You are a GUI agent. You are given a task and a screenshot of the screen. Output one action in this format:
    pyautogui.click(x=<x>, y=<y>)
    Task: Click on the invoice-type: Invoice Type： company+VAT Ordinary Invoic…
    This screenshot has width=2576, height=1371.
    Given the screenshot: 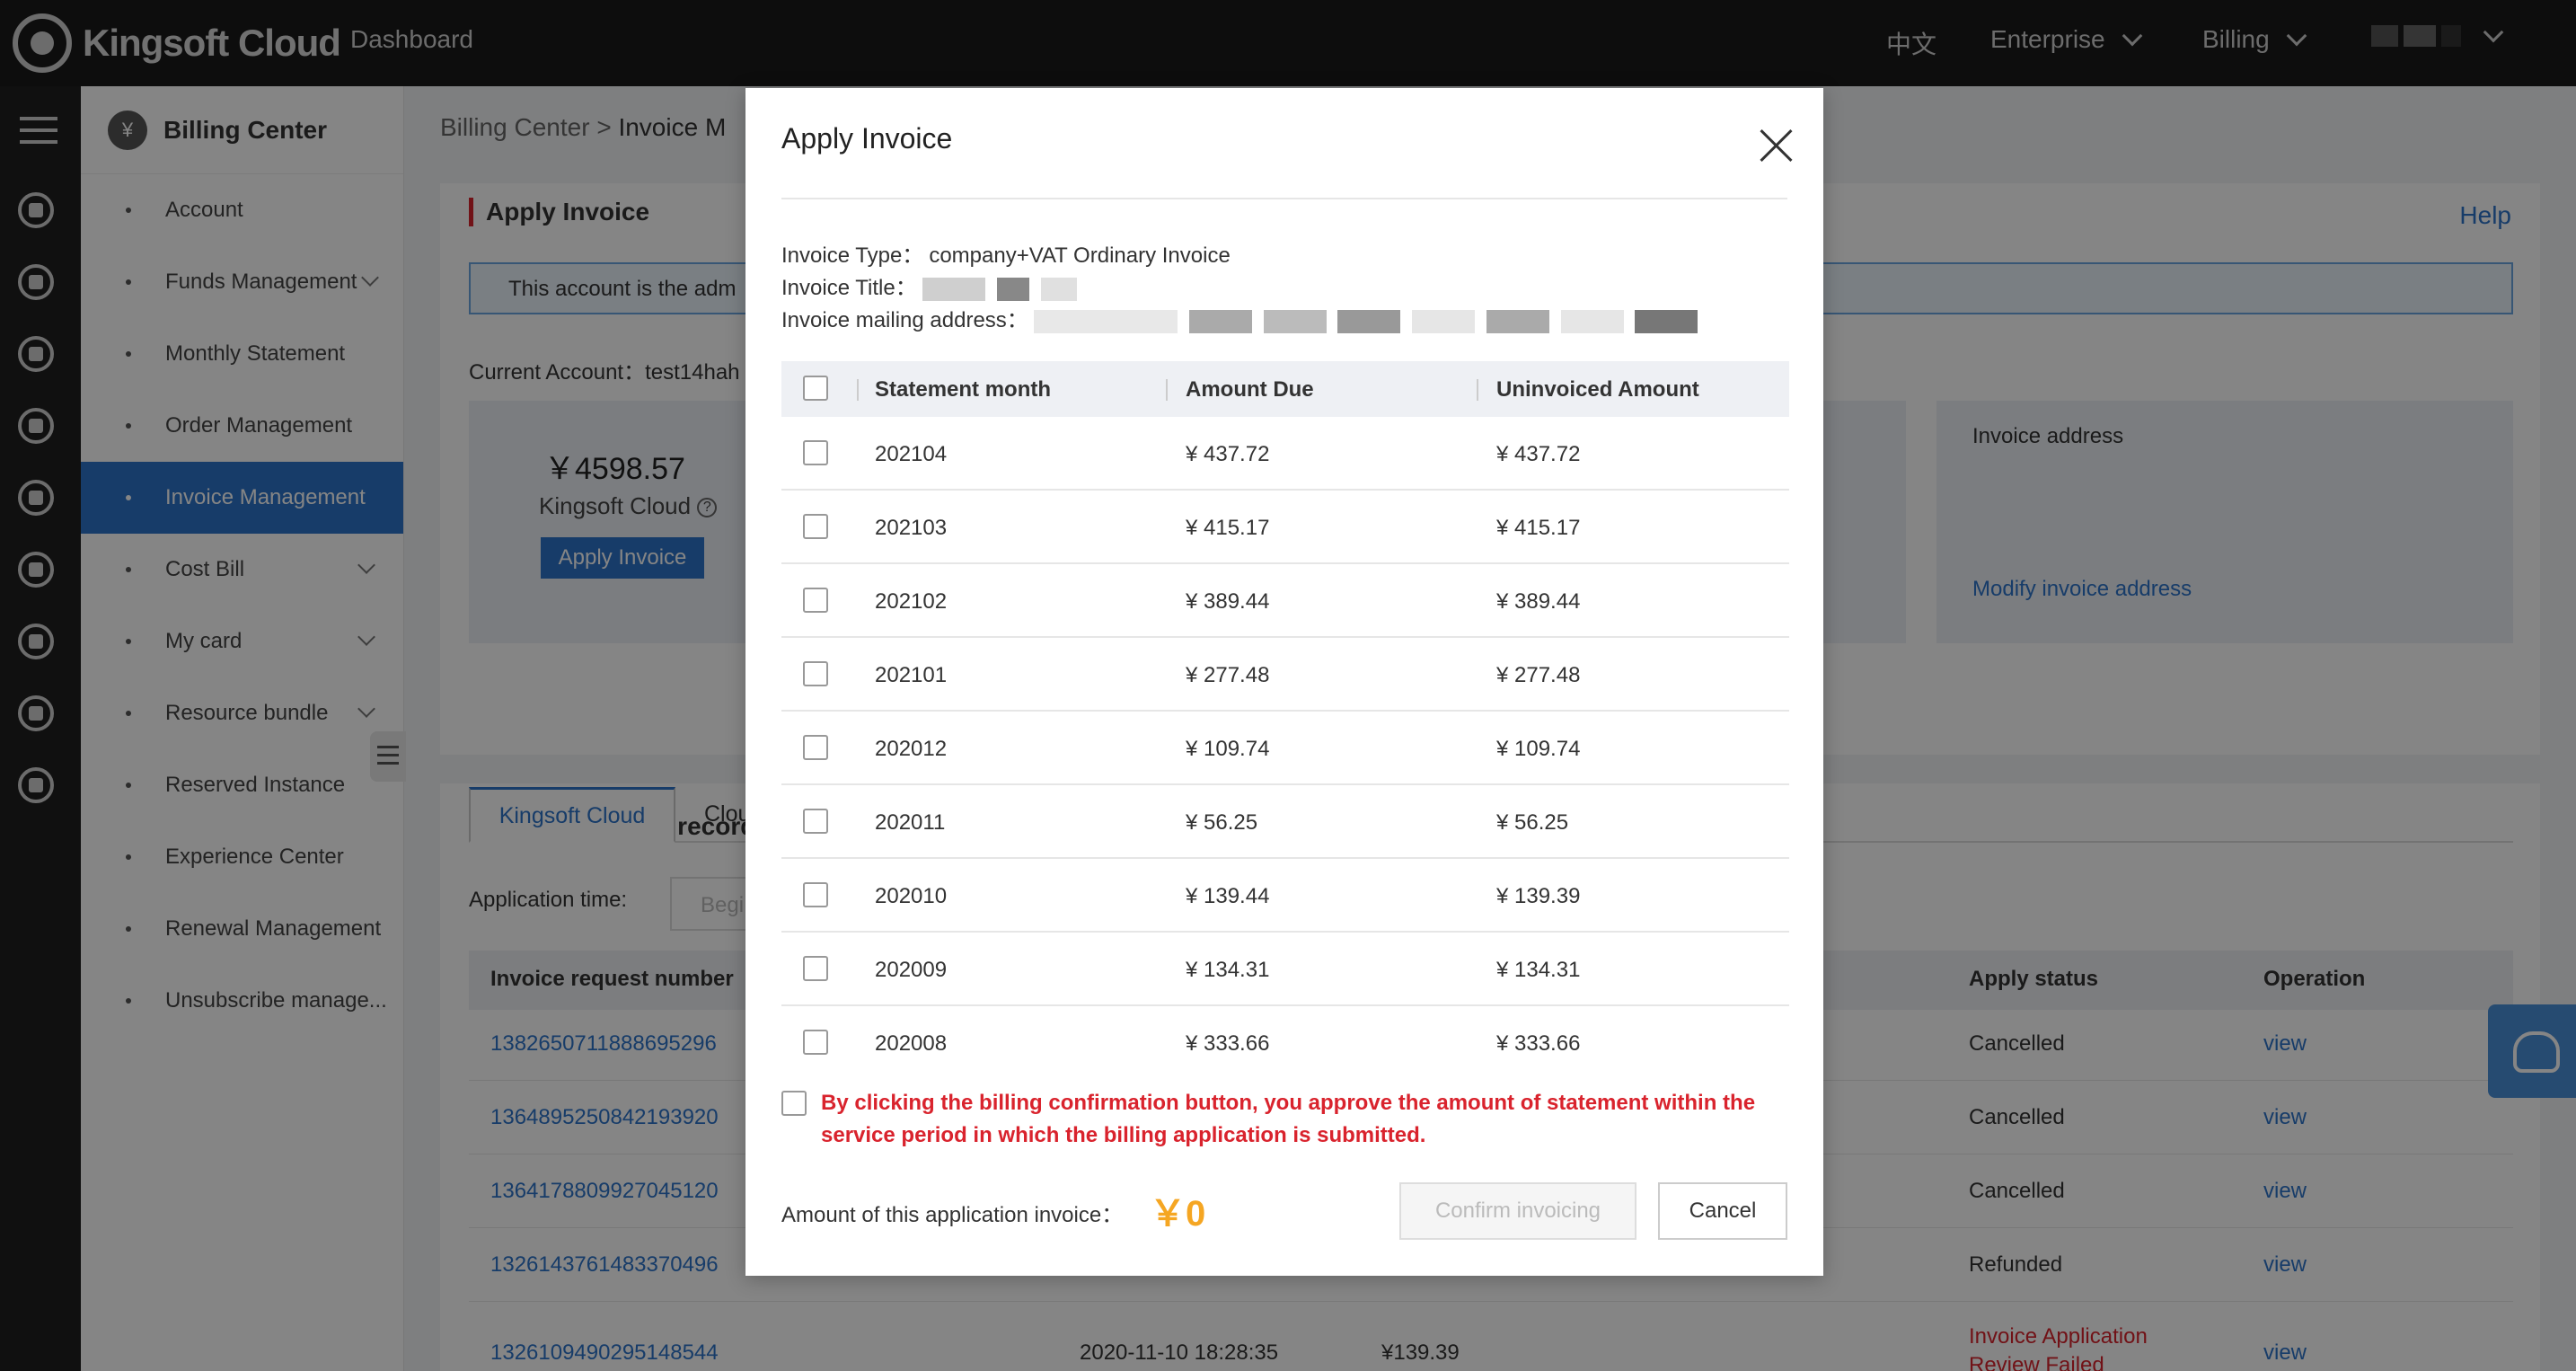 What is the action you would take?
    pyautogui.click(x=1006, y=255)
    